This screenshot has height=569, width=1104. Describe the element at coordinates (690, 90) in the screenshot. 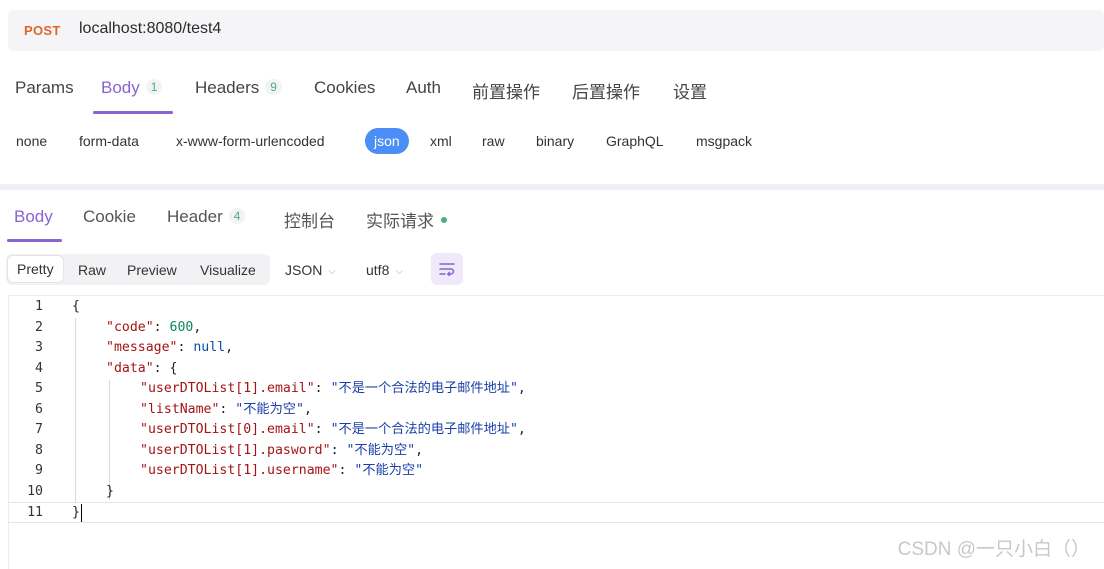

I see `tab-settings: 设置` at that location.